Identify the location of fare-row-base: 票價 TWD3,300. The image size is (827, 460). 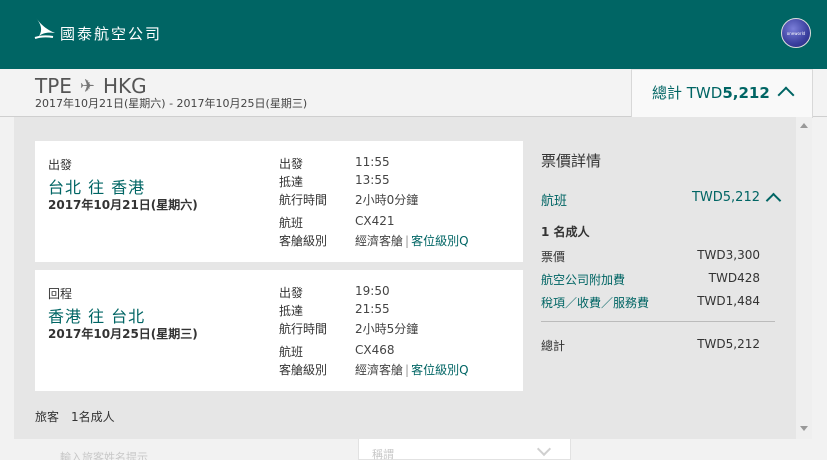
(662, 256).